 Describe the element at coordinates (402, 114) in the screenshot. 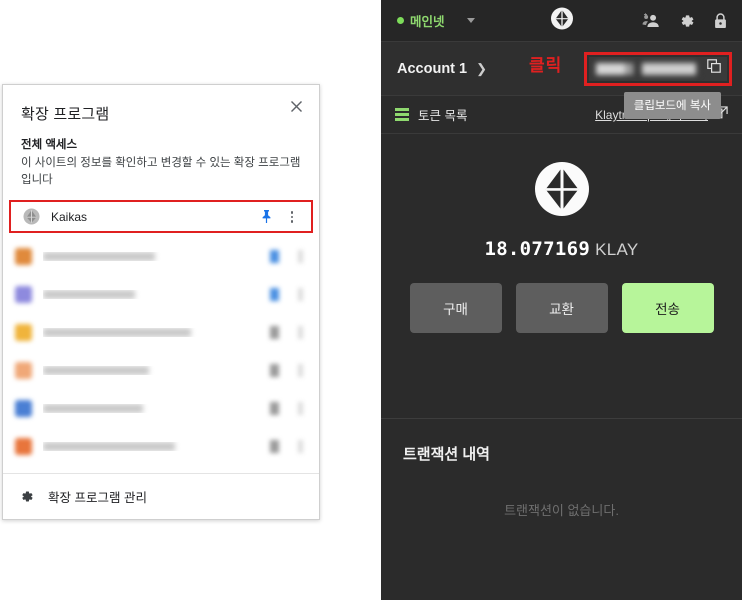

I see `hamburger-icon` at that location.